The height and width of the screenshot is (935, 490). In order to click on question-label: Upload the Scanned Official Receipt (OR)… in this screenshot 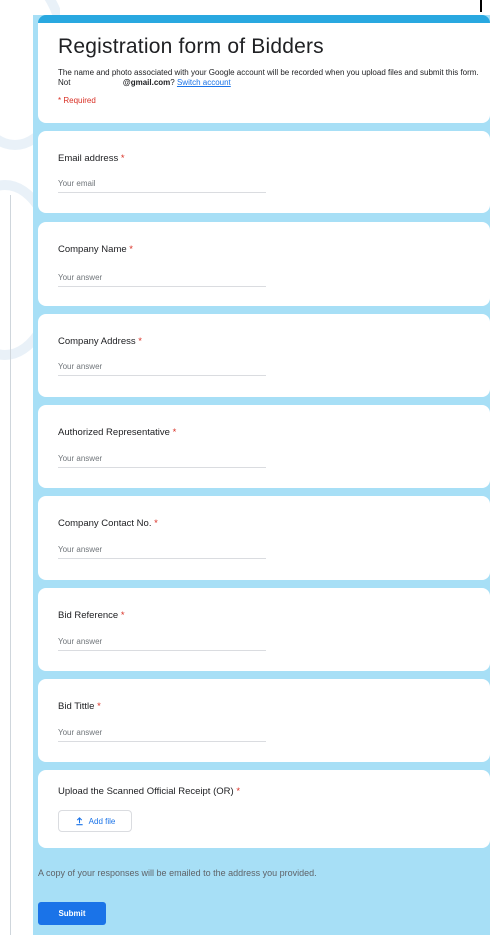, I will do `click(149, 791)`.